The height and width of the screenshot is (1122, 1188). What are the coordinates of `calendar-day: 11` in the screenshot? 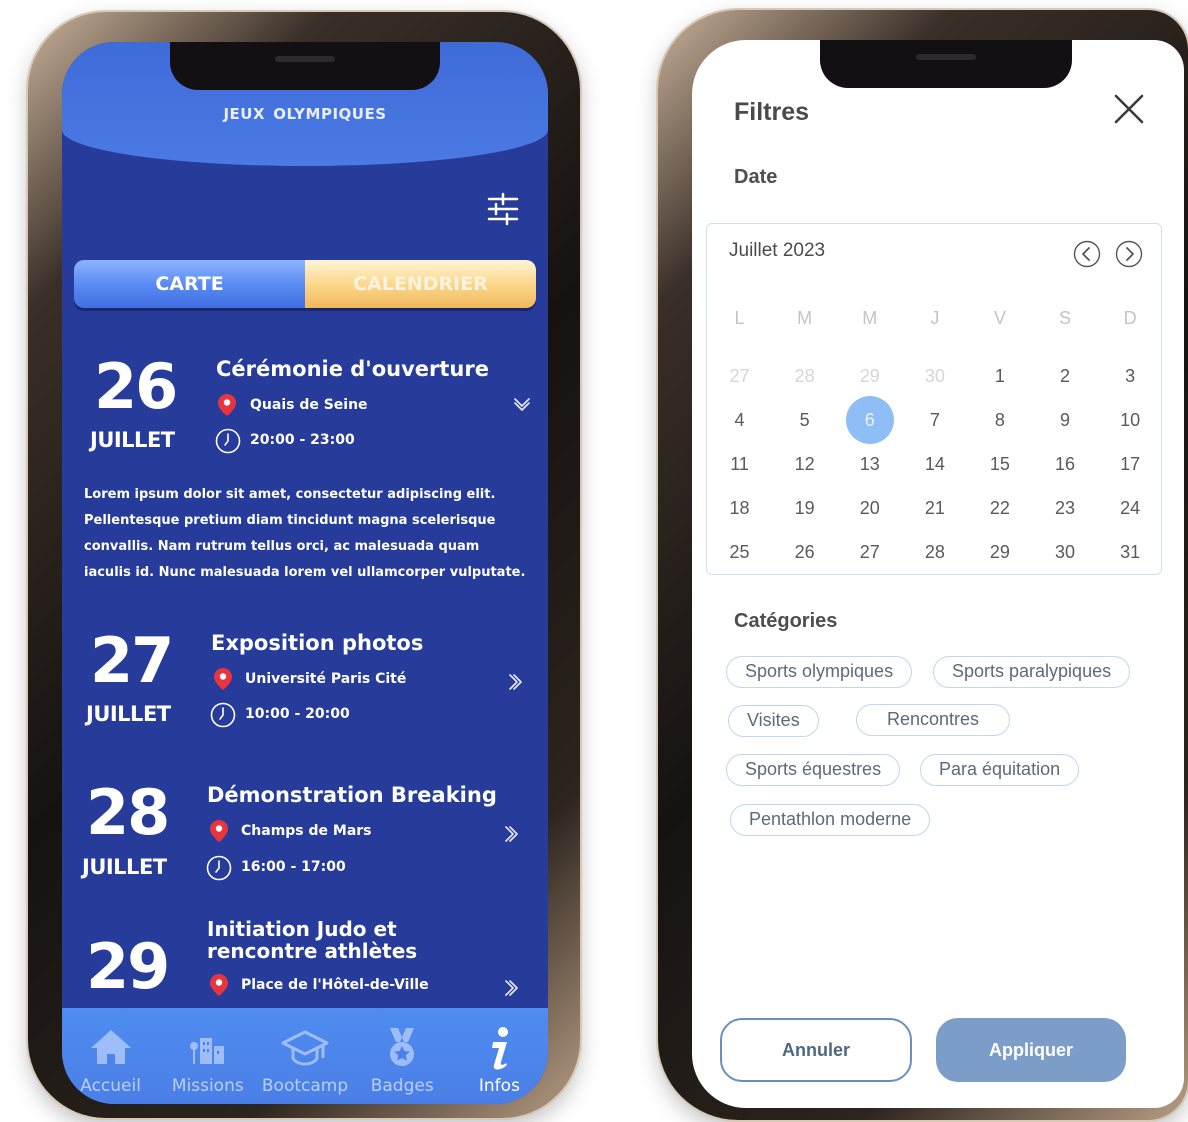 It's located at (739, 464).